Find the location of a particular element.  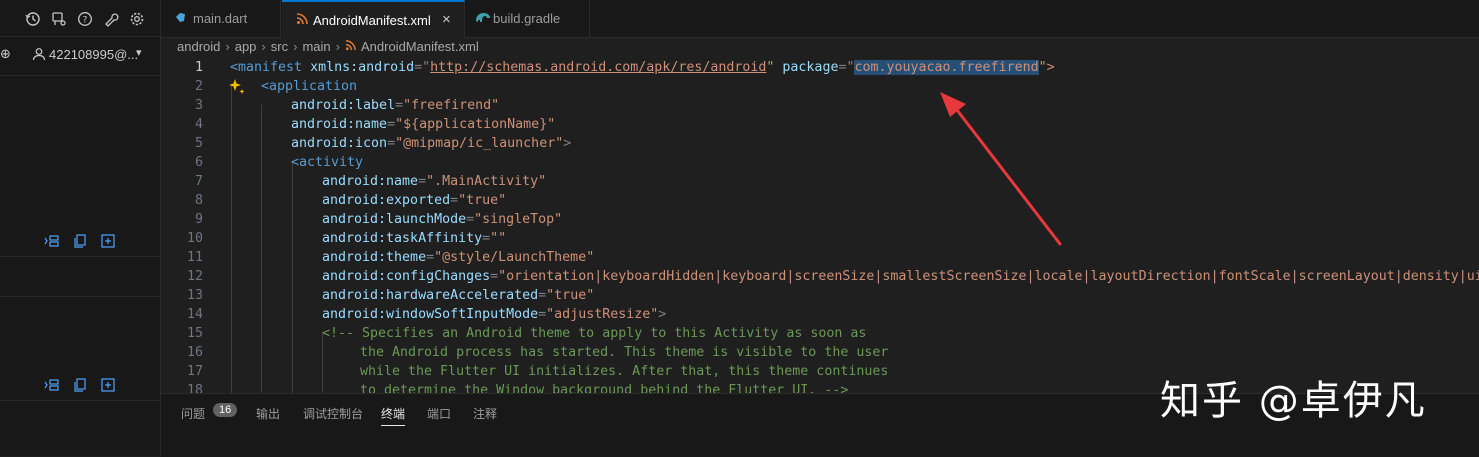

line-number: 14 is located at coordinates (194, 314).